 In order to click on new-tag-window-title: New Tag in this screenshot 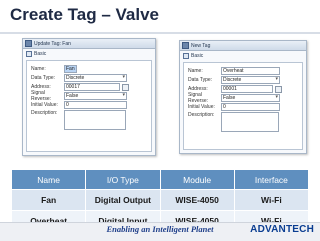, I will do `click(201, 45)`.